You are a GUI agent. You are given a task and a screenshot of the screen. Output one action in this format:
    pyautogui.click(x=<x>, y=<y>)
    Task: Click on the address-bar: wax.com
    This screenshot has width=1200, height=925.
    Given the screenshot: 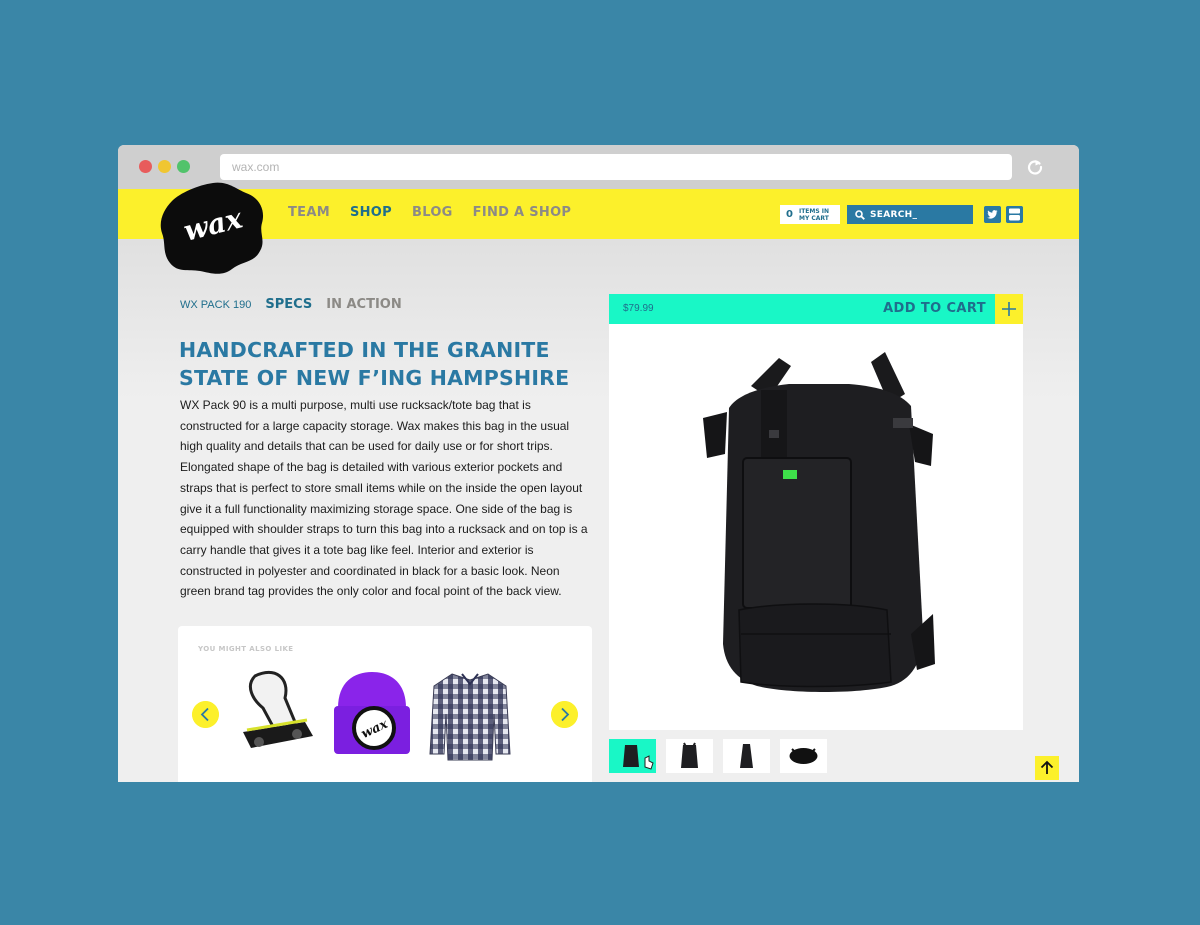 What is the action you would take?
    pyautogui.click(x=616, y=167)
    